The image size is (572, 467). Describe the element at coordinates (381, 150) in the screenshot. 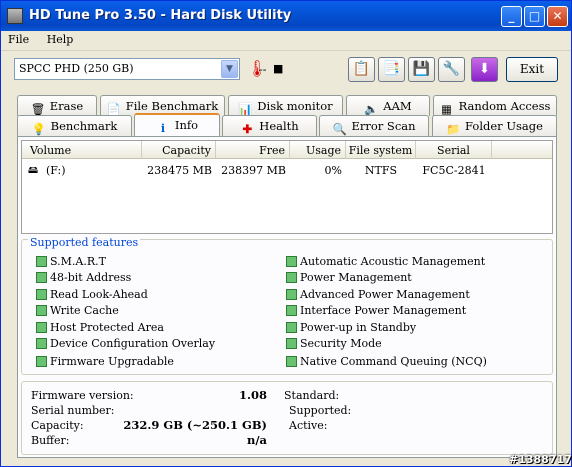

I see `column-header-file-system: File system` at that location.